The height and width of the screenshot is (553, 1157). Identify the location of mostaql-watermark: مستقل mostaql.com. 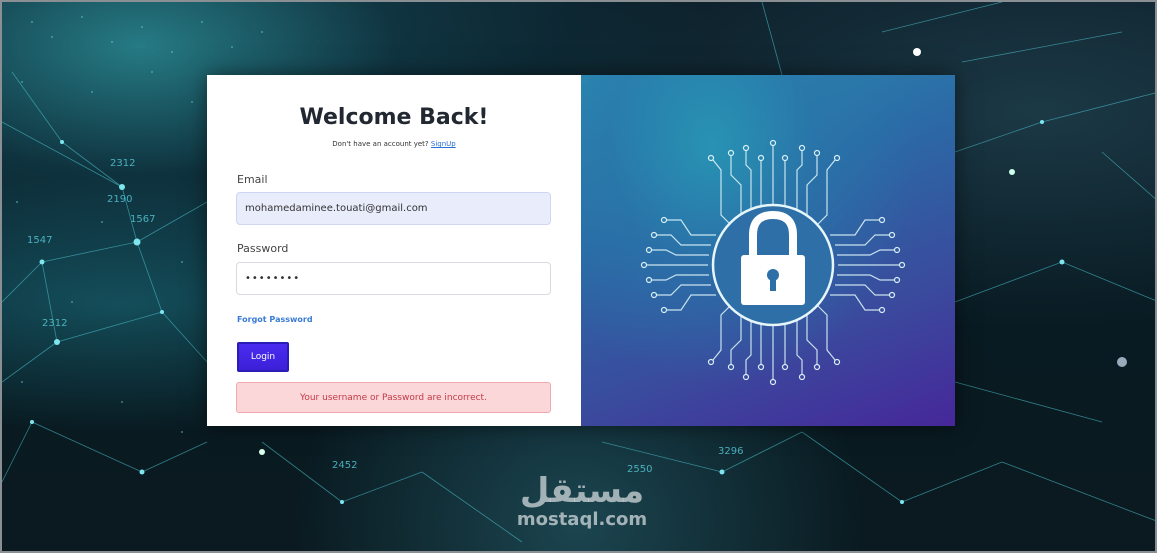
(582, 501).